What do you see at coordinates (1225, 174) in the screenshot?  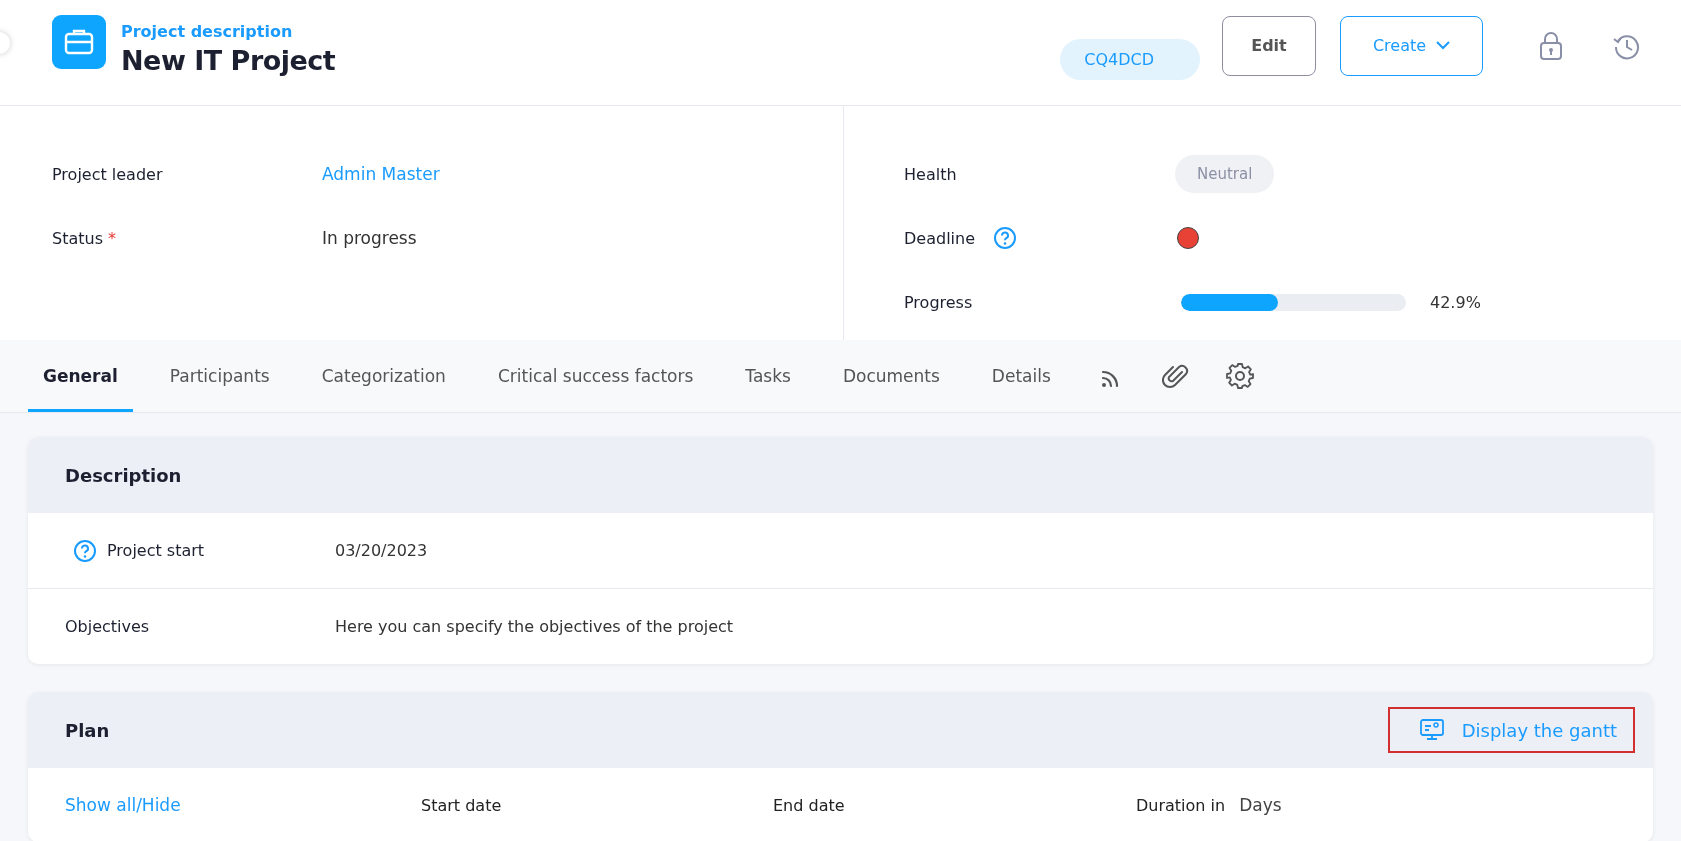 I see `health-badge: Neutral` at bounding box center [1225, 174].